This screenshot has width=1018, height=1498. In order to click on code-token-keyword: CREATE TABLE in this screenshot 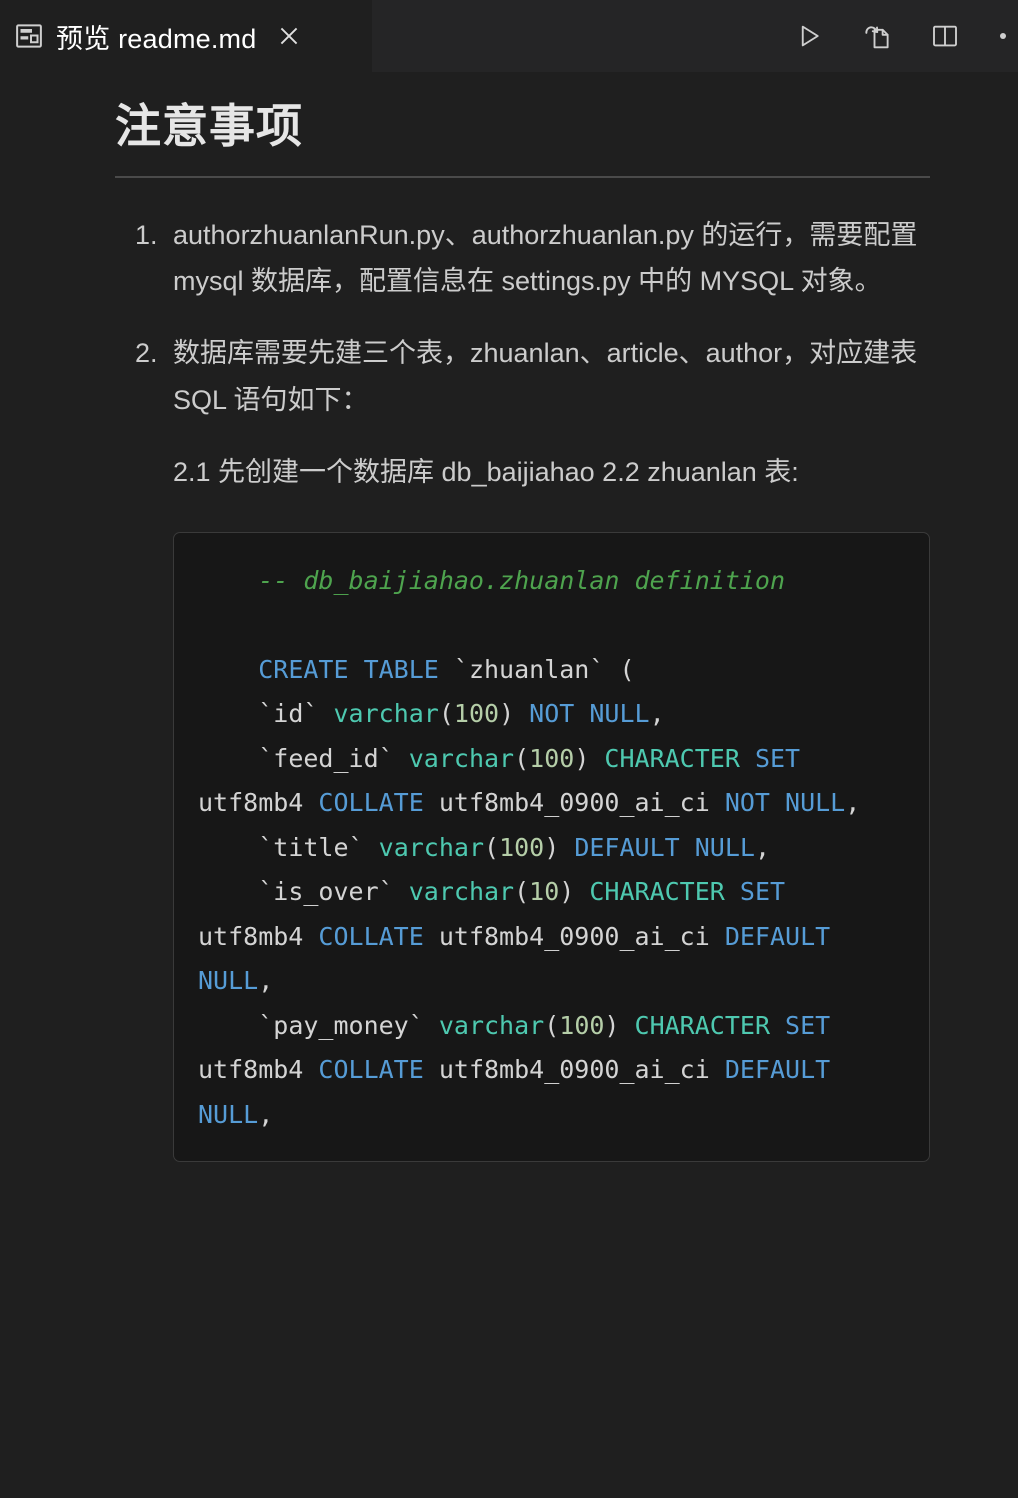, I will do `click(326, 669)`.